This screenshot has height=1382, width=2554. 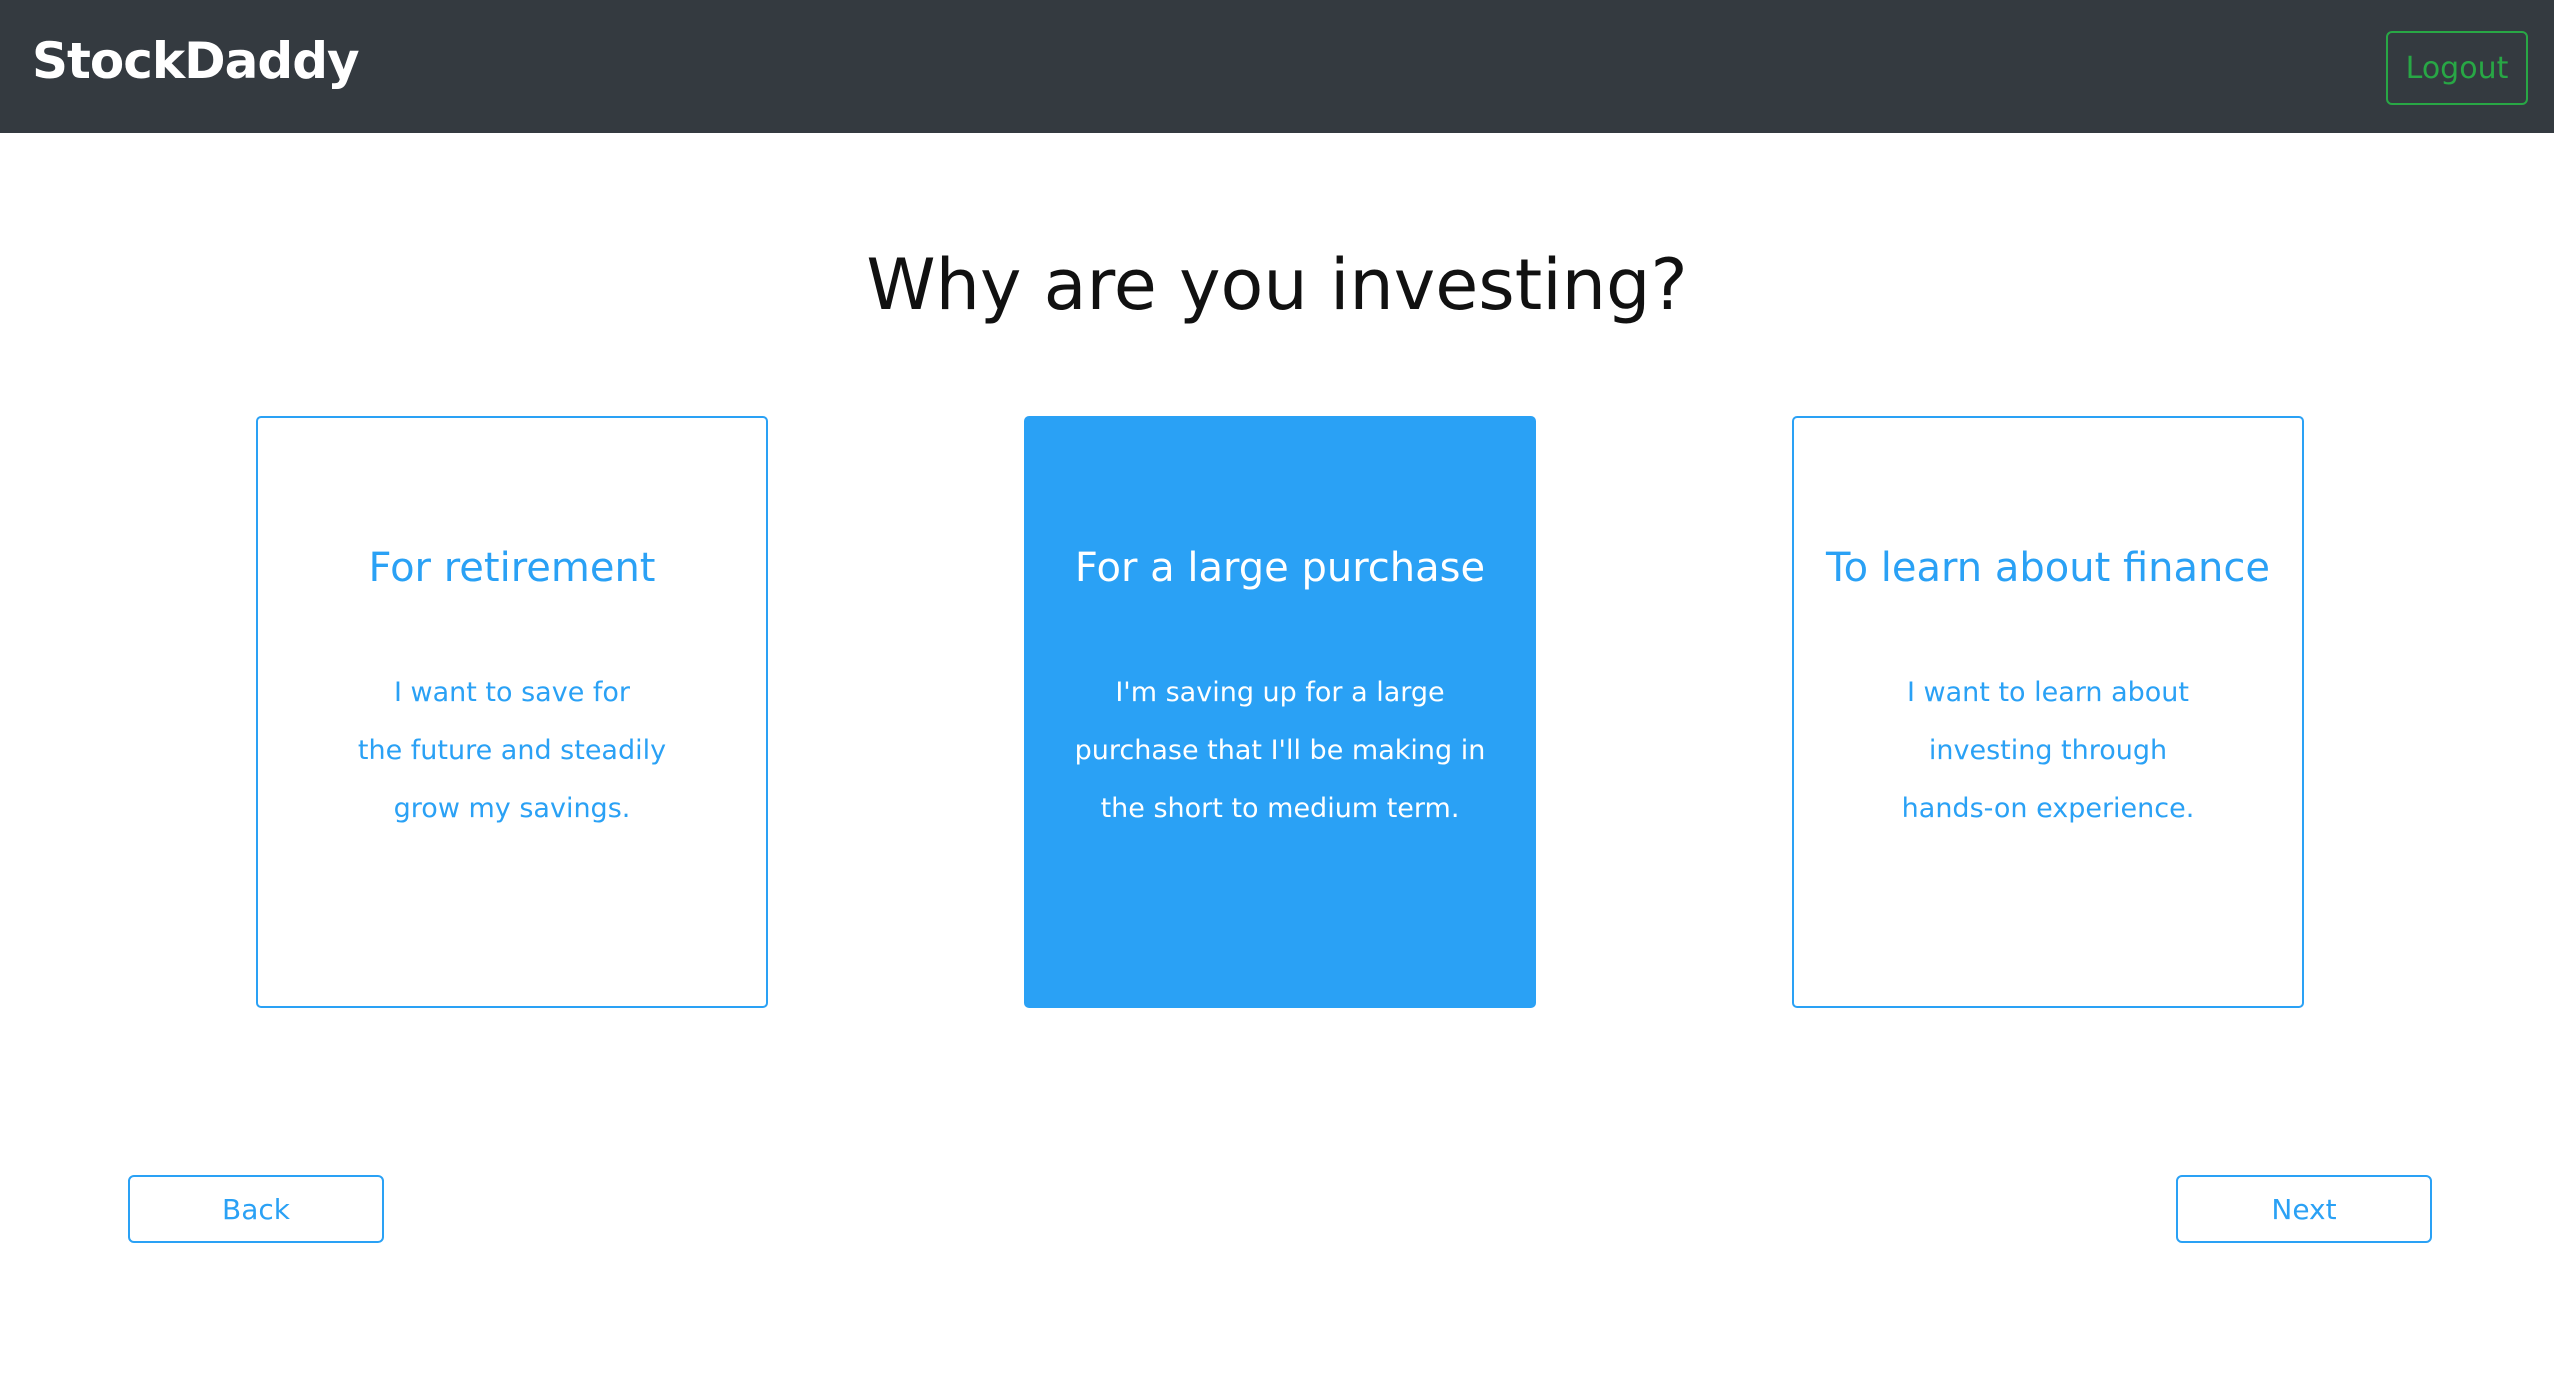 What do you see at coordinates (1277, 66) in the screenshot?
I see `navbar: StockDaddy Logout` at bounding box center [1277, 66].